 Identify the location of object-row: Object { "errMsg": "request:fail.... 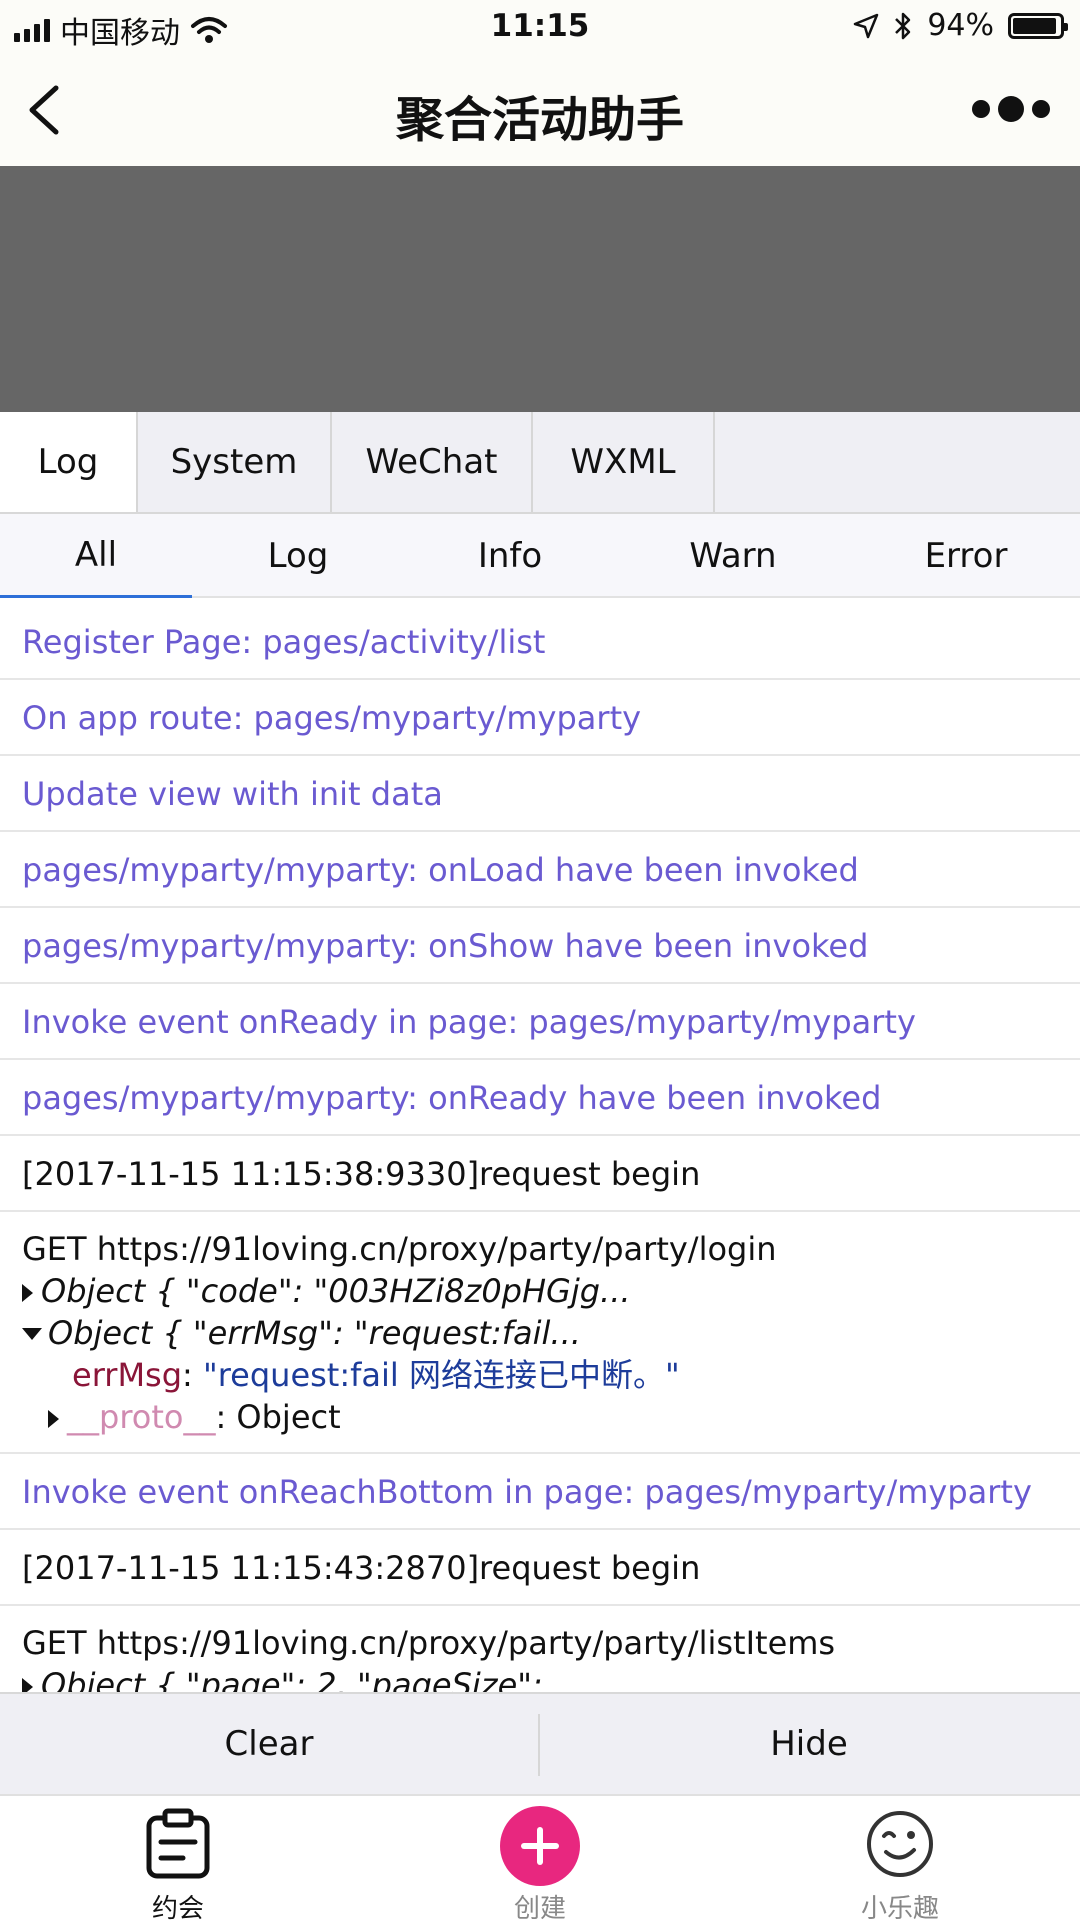
(540, 1333).